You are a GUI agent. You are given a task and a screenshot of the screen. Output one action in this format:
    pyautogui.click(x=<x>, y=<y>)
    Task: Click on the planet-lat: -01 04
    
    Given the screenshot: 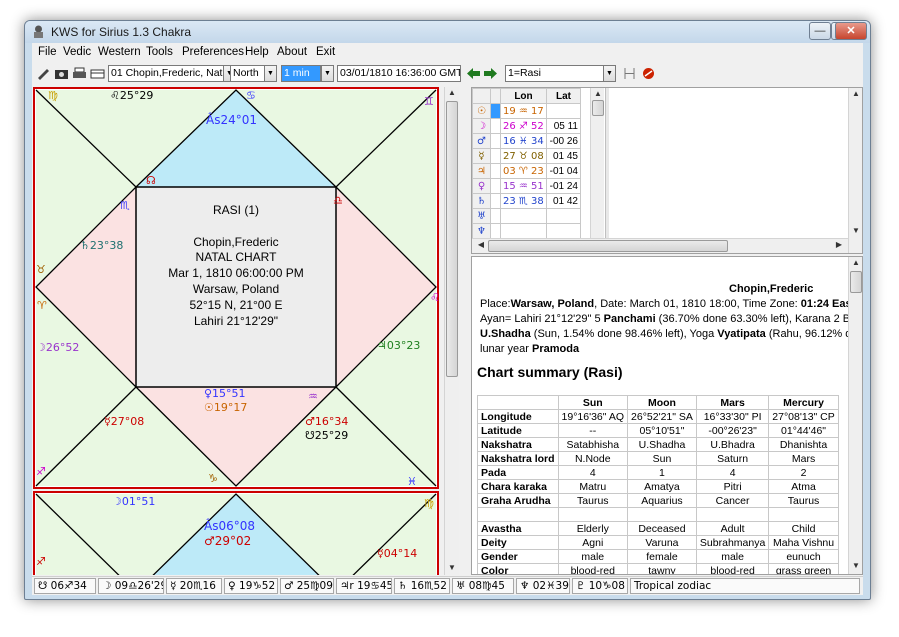 What is the action you would take?
    pyautogui.click(x=563, y=171)
    